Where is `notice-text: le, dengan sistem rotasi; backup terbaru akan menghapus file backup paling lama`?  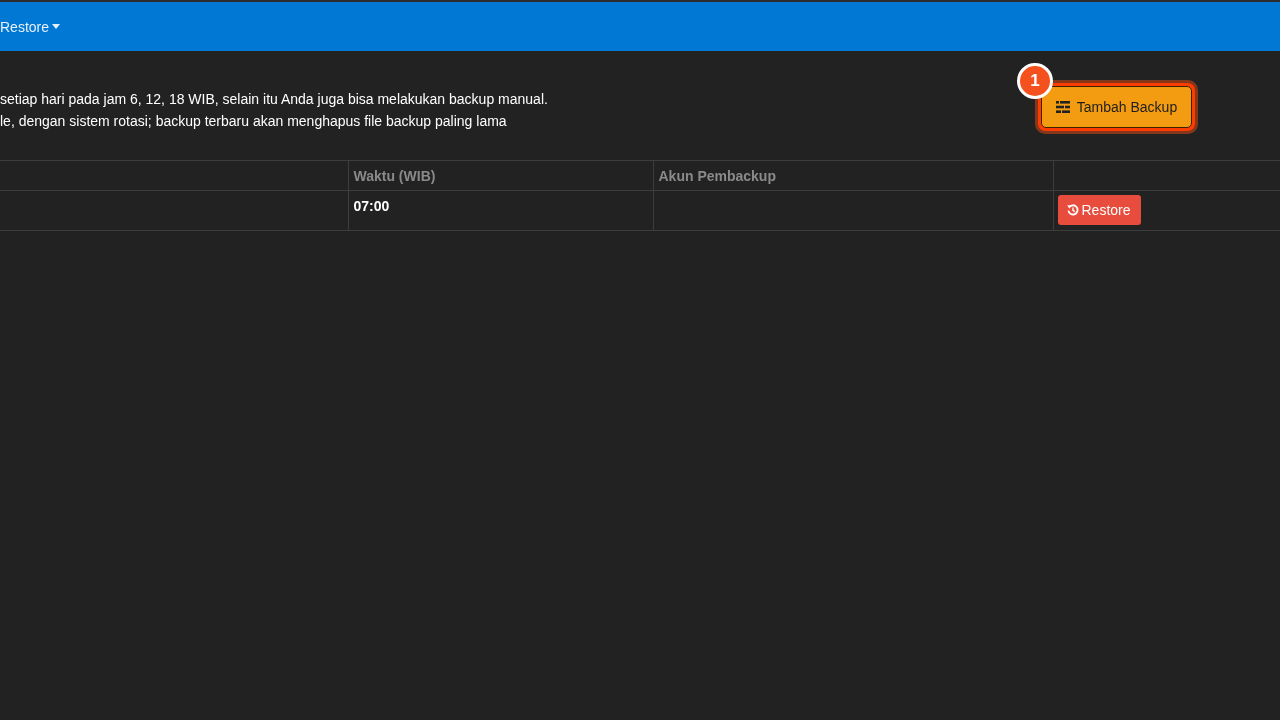 notice-text: le, dengan sistem rotasi; backup terbaru akan menghapus file backup paling lama is located at coordinates (254, 121).